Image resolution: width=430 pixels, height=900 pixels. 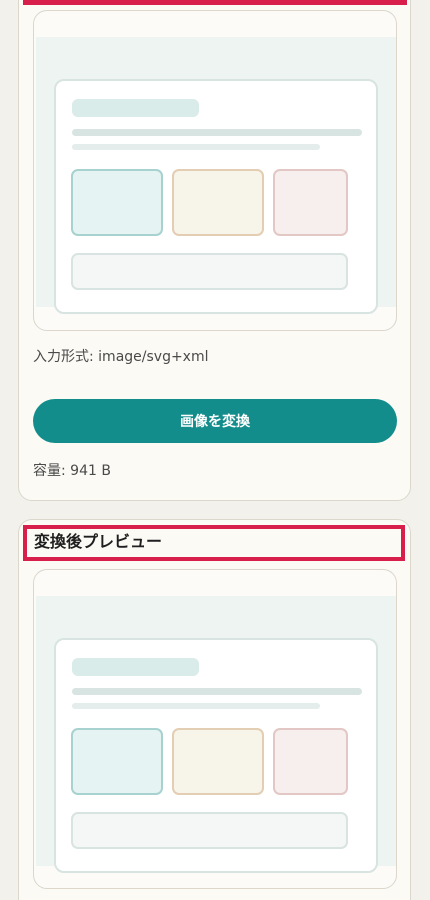 I want to click on highlight-marker-top, so click(x=215, y=2).